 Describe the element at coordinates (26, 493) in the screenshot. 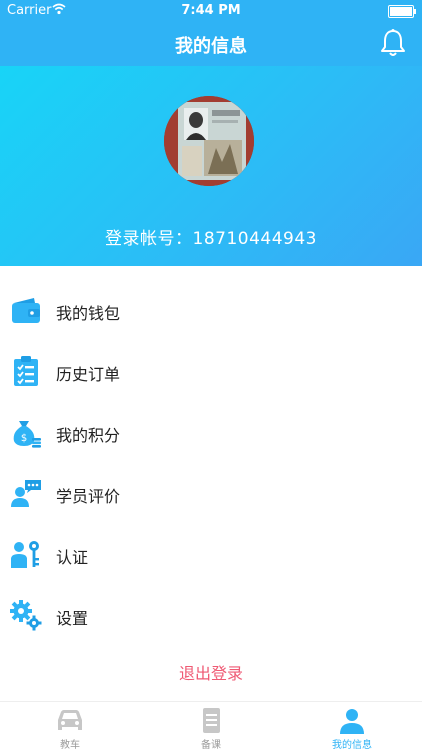

I see `review-icon` at that location.